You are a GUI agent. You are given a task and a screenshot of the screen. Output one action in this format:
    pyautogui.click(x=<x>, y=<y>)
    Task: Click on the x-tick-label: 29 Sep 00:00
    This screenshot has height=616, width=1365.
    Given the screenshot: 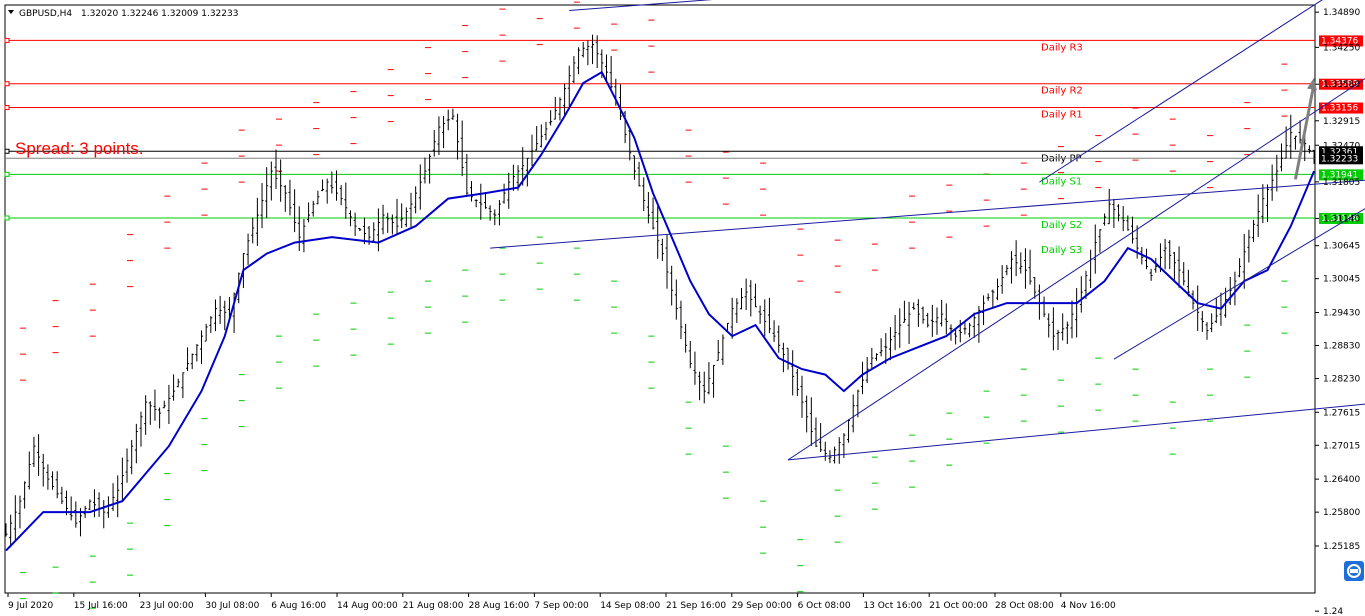 What is the action you would take?
    pyautogui.click(x=762, y=606)
    